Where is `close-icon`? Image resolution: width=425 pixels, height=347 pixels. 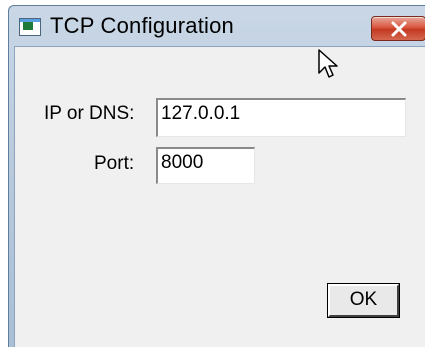 close-icon is located at coordinates (399, 29).